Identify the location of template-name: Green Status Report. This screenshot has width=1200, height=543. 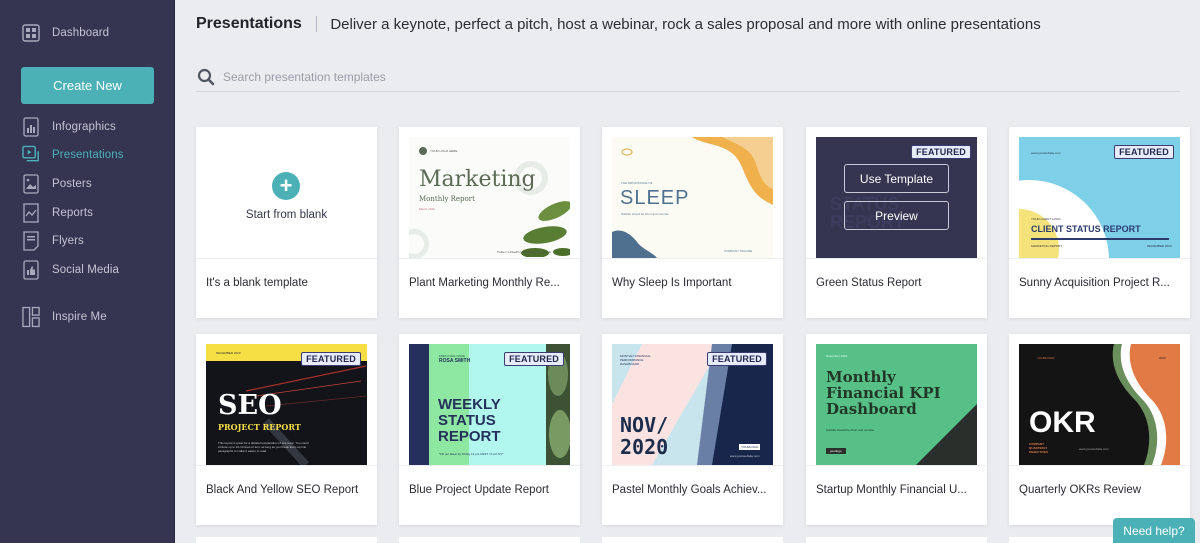
(869, 283).